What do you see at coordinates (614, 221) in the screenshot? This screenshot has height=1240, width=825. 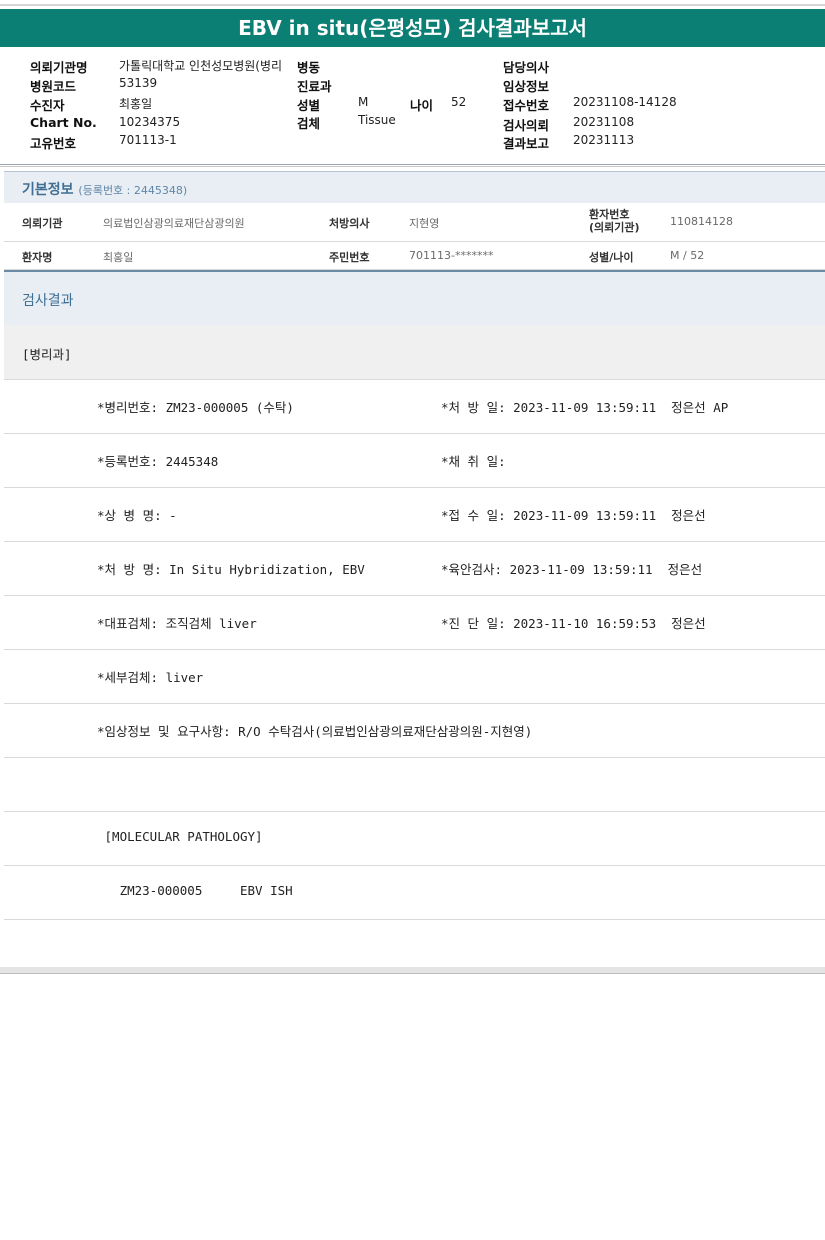 I see `info-label: 환자번호 (의뢰기관)` at bounding box center [614, 221].